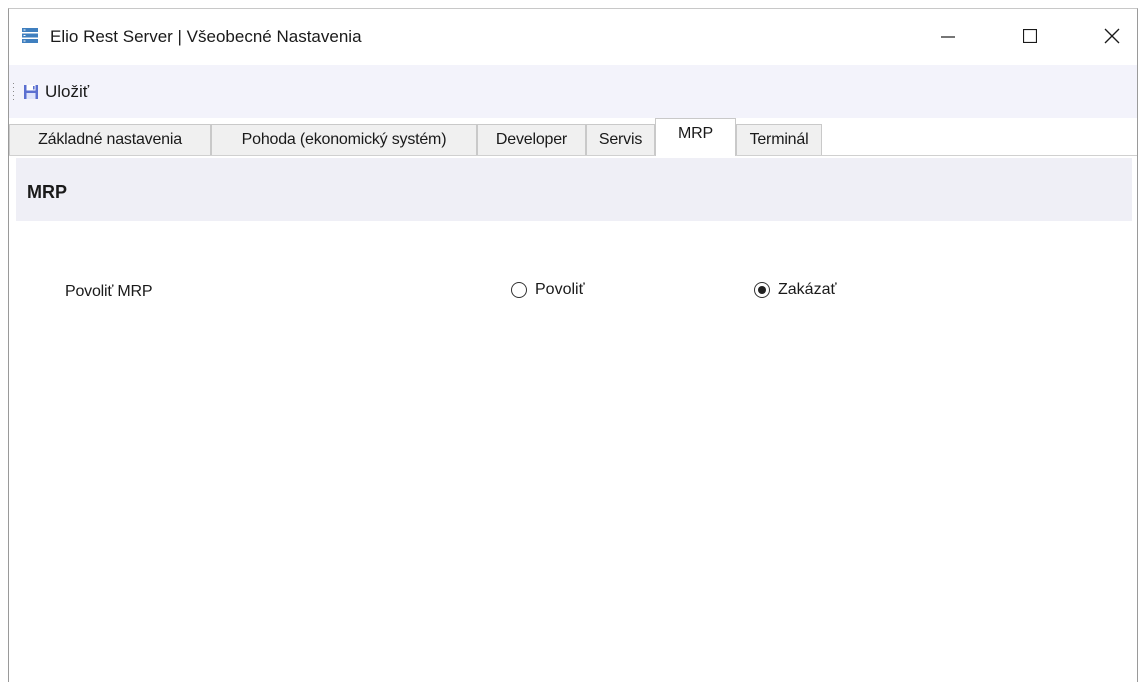 The width and height of the screenshot is (1145, 682). I want to click on close-button, so click(1112, 36).